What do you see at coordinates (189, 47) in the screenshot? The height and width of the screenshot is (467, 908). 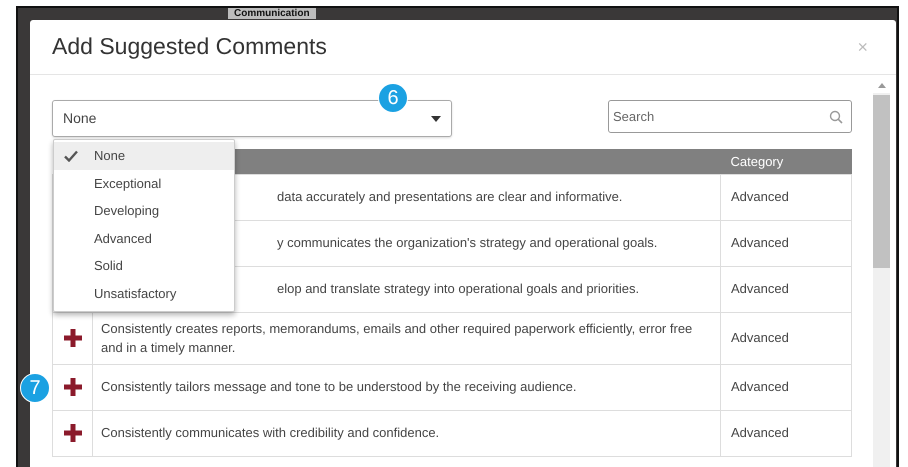 I see `dialog-title: Add Suggested Comments` at bounding box center [189, 47].